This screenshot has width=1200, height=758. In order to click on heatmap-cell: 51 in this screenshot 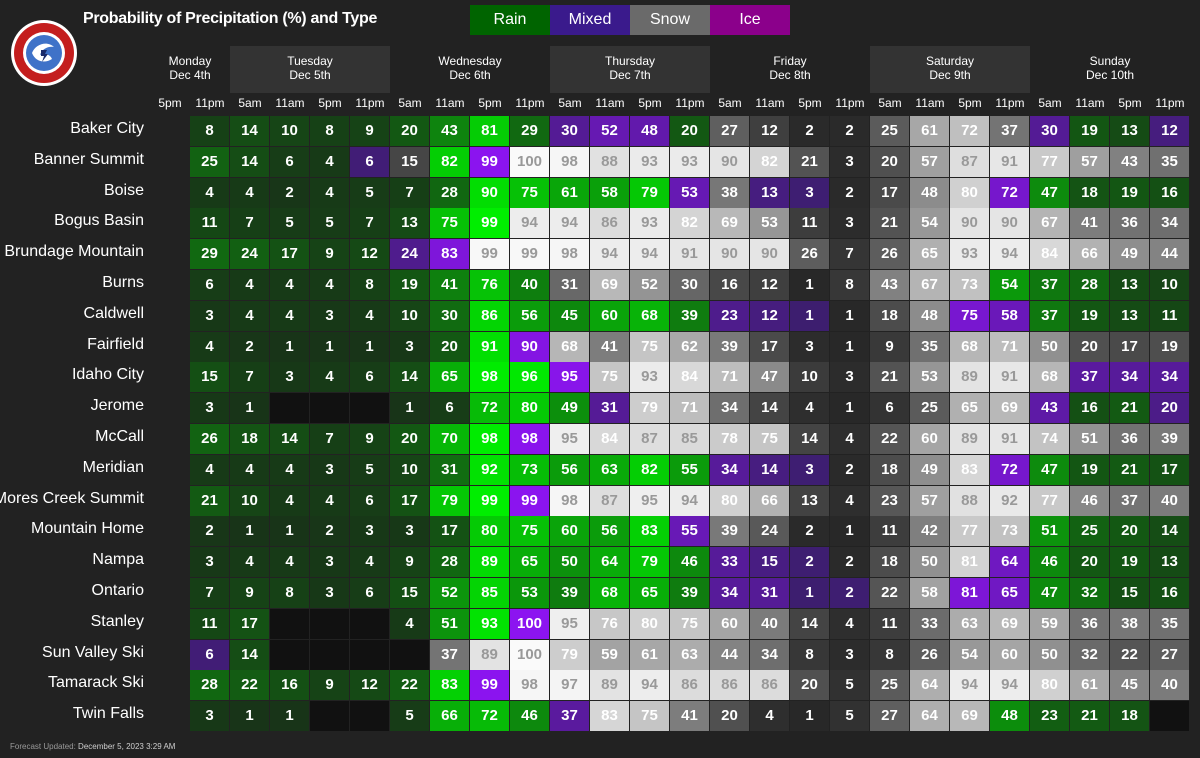, I will do `click(1049, 531)`.